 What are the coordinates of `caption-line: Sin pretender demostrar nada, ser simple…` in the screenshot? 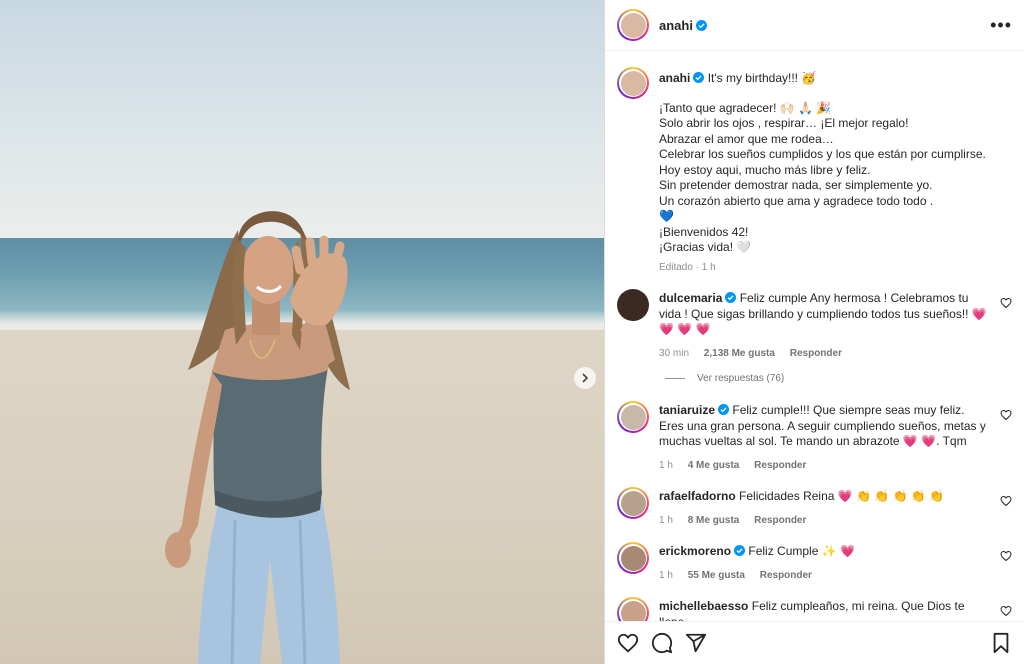 It's located at (796, 185).